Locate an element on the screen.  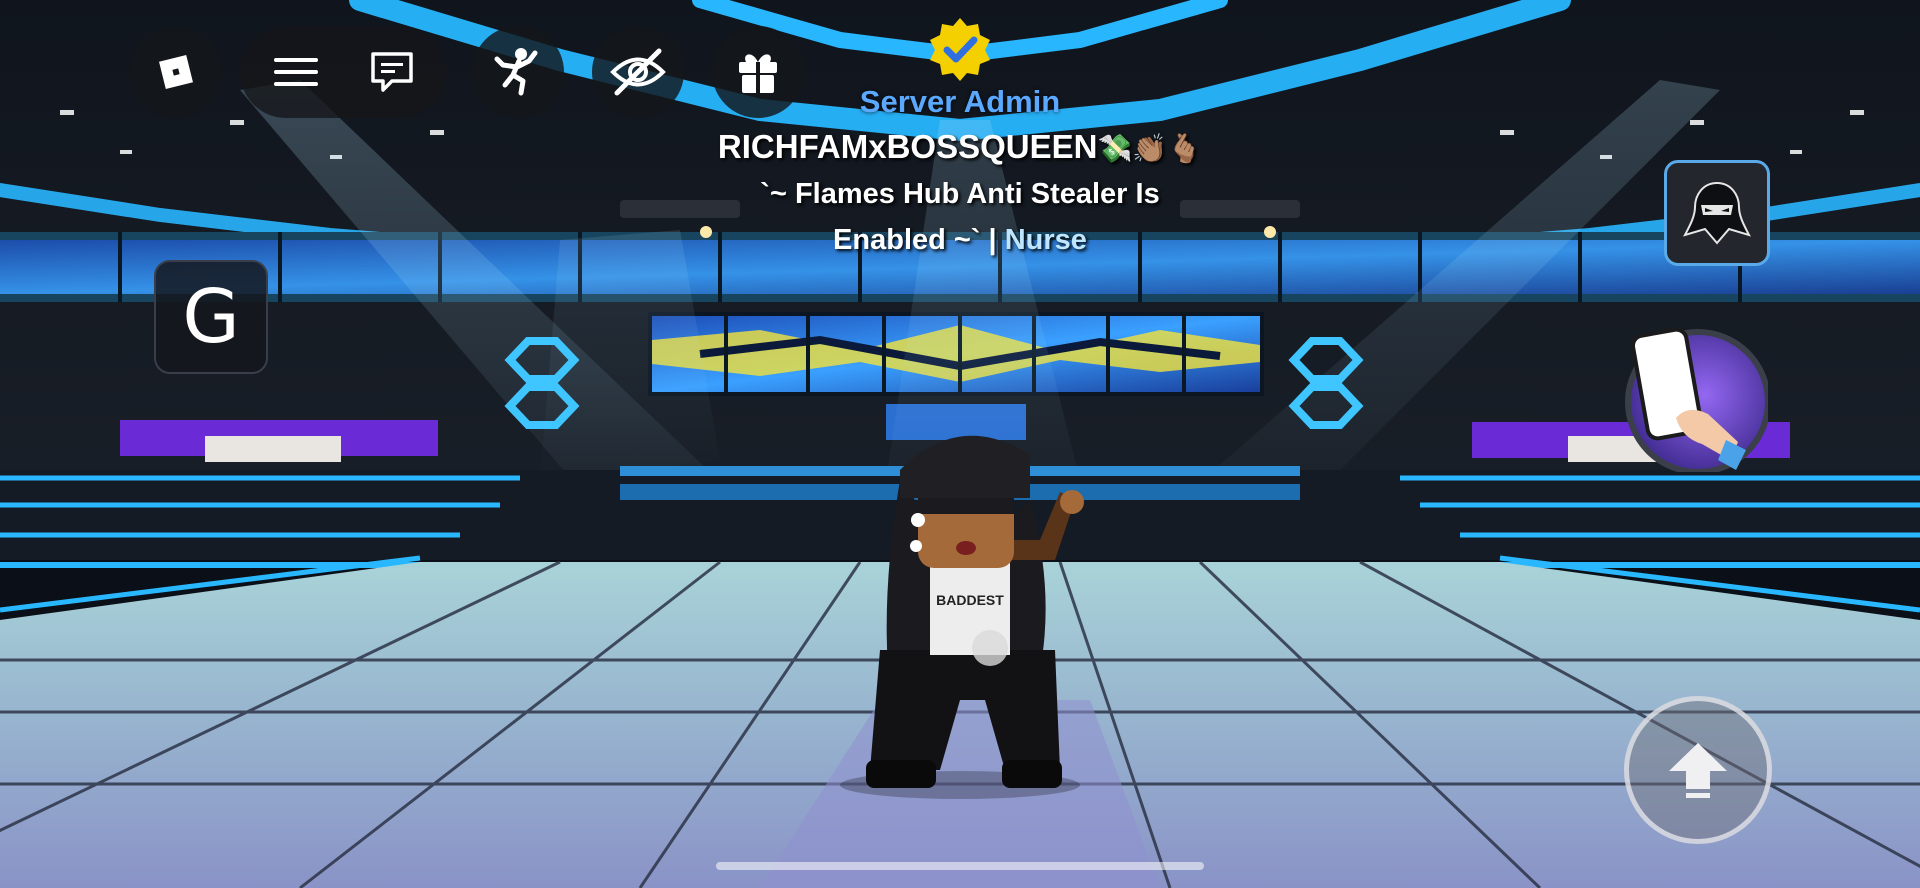
chat-bubble-icon is located at coordinates (392, 72).